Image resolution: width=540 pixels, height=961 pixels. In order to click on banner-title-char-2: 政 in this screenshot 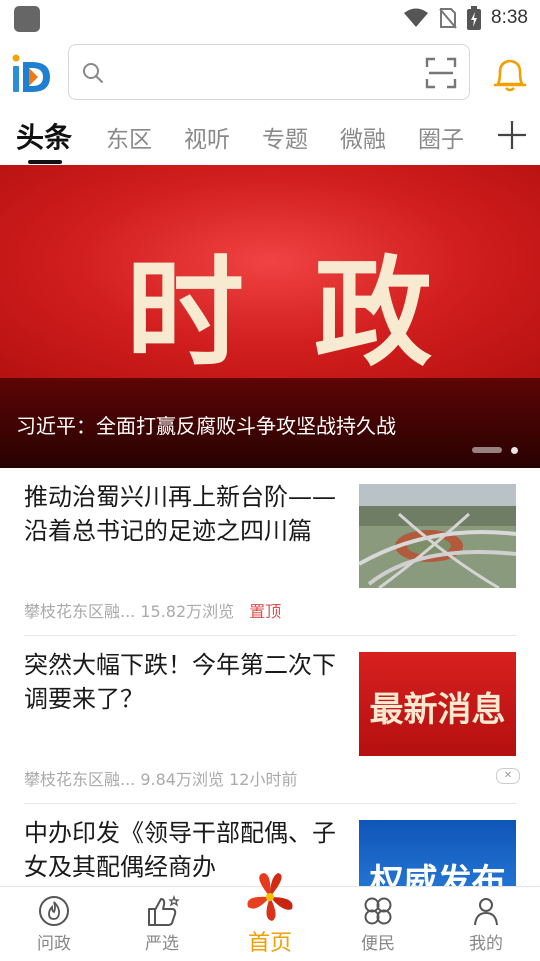, I will do `click(373, 312)`.